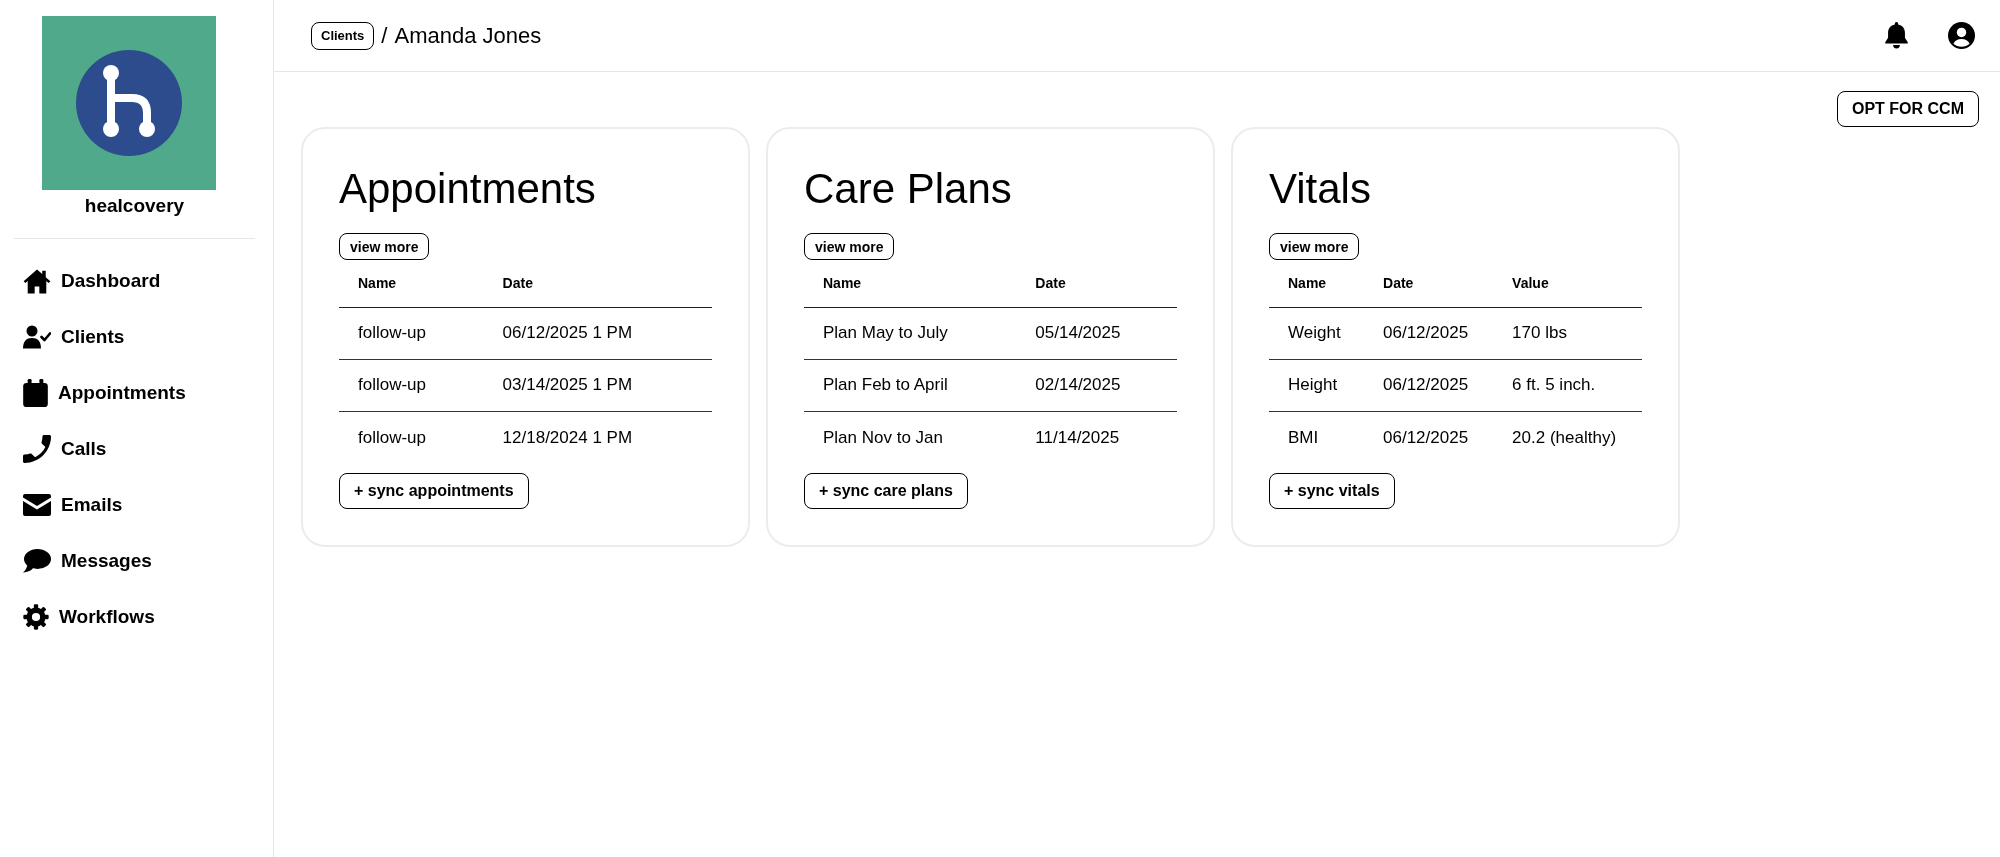  What do you see at coordinates (115, 449) in the screenshot?
I see `nav-link: Calls` at bounding box center [115, 449].